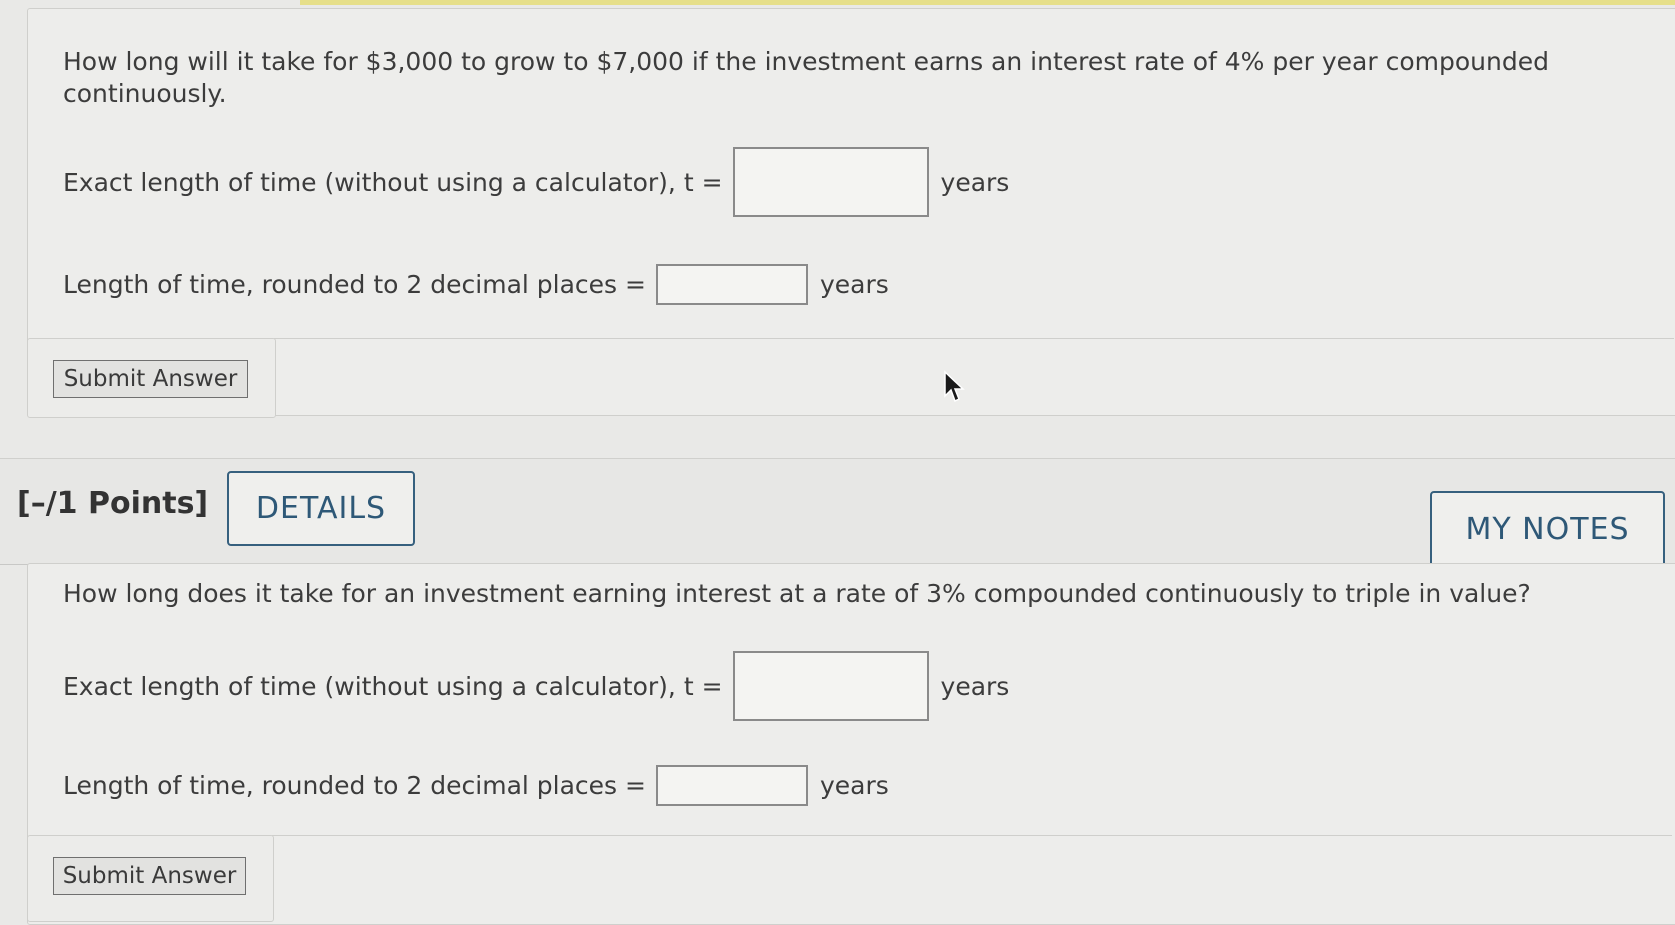  What do you see at coordinates (830, 686) in the screenshot?
I see `question-2-exact-input` at bounding box center [830, 686].